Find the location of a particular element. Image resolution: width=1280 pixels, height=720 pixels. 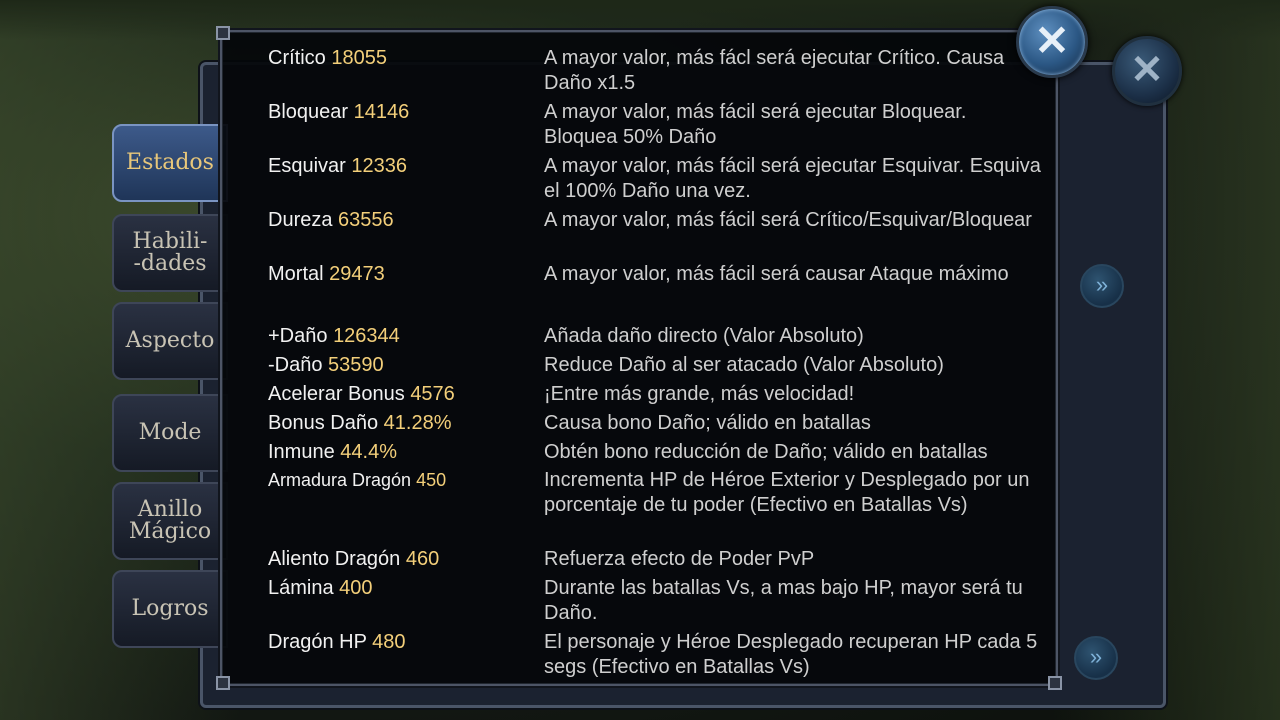

stat-name: Lámina is located at coordinates (301, 588).